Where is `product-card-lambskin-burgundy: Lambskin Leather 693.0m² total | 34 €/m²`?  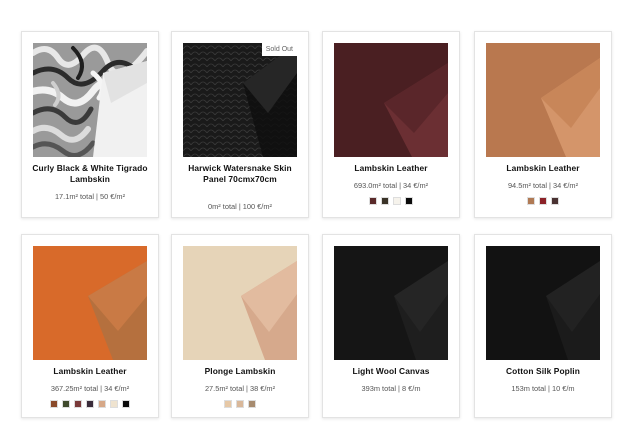 product-card-lambskin-burgundy: Lambskin Leather 693.0m² total | 34 €/m² is located at coordinates (391, 124).